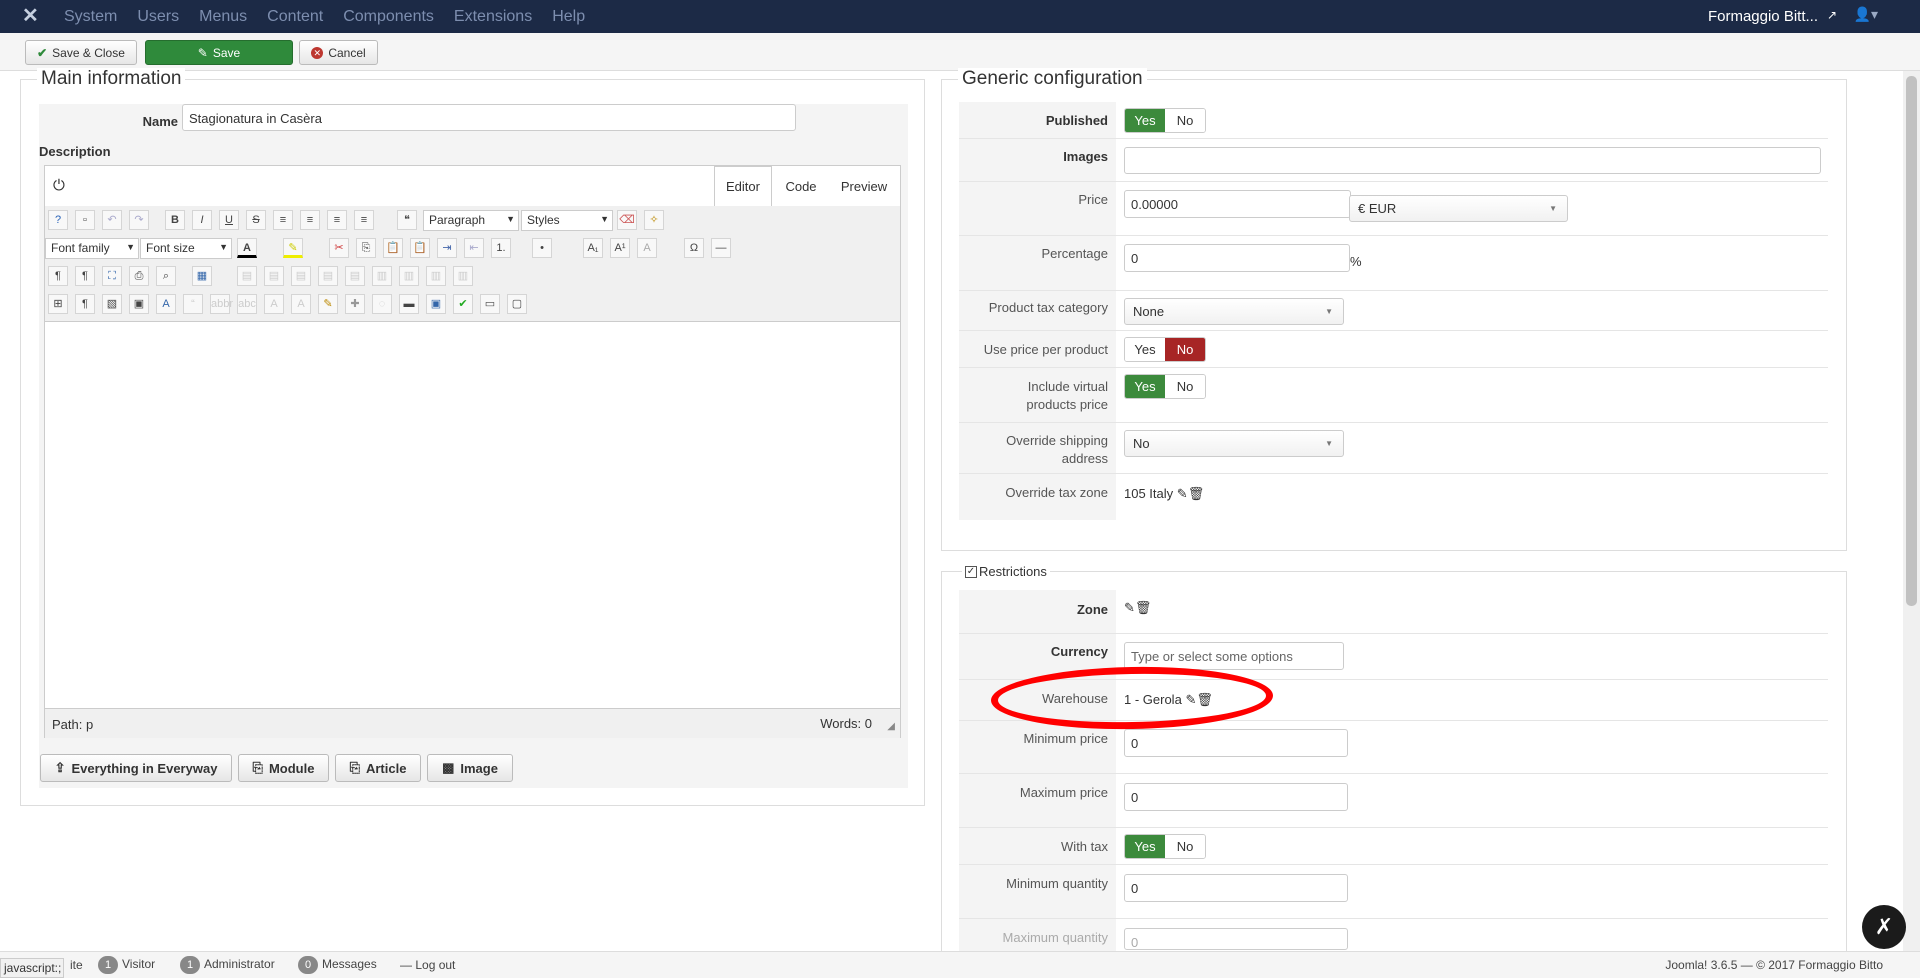 This screenshot has width=1920, height=978. Describe the element at coordinates (568, 17) in the screenshot. I see `menu-help: Help` at that location.